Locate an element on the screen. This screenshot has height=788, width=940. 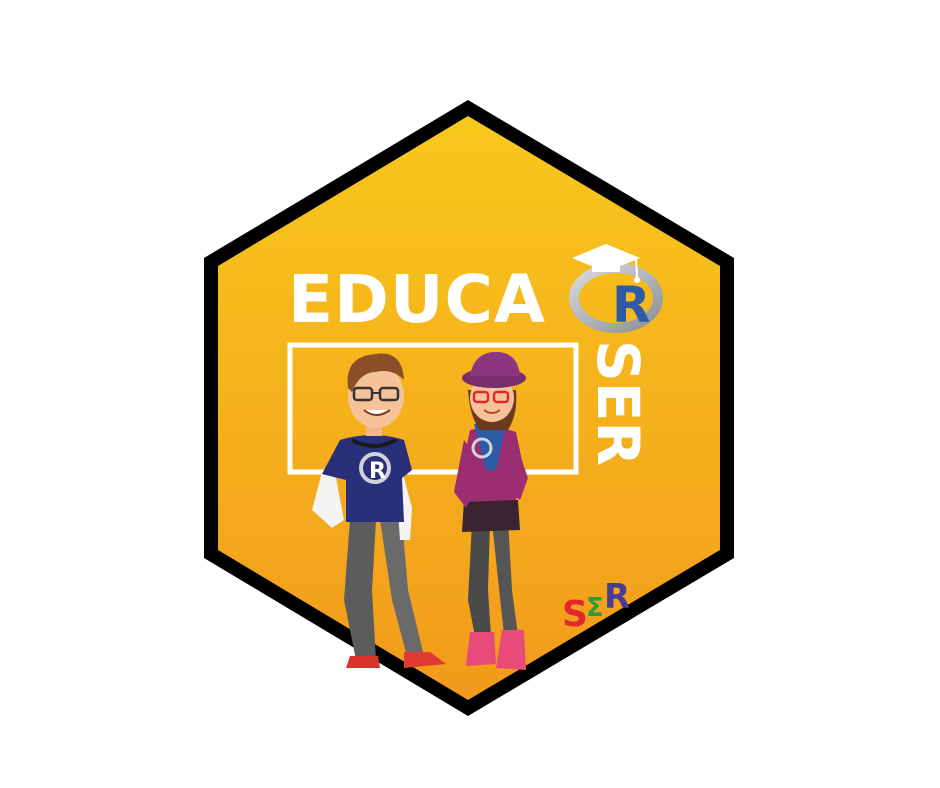
vertical-ser: SER is located at coordinates (618, 403).